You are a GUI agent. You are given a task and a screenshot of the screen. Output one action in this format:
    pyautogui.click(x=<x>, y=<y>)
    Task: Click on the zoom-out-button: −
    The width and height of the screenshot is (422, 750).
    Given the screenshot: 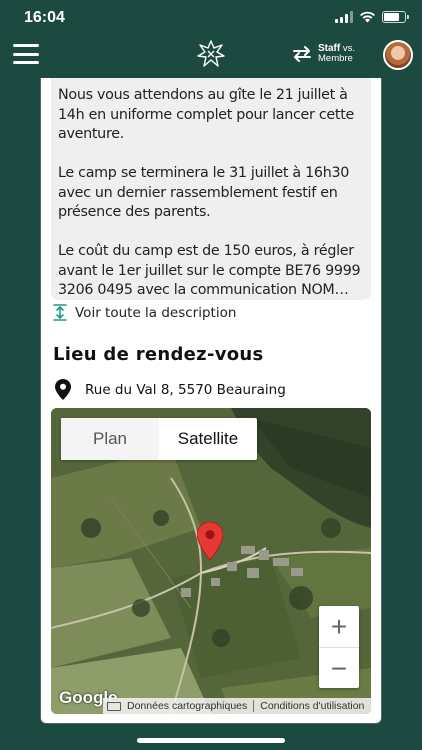 What is the action you would take?
    pyautogui.click(x=339, y=668)
    